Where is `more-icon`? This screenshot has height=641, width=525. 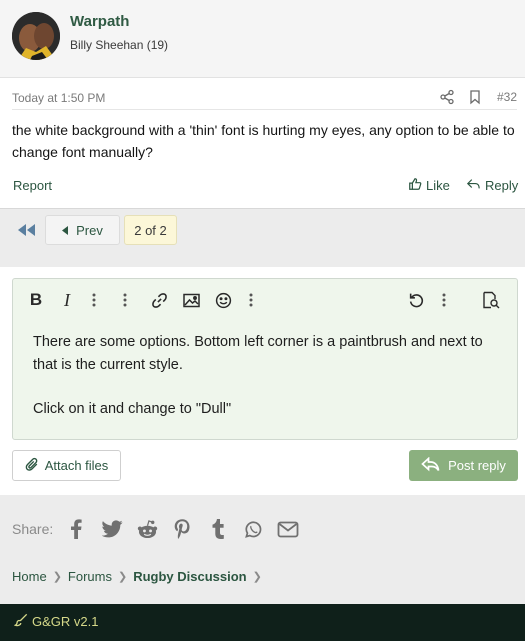
more-icon is located at coordinates (444, 300).